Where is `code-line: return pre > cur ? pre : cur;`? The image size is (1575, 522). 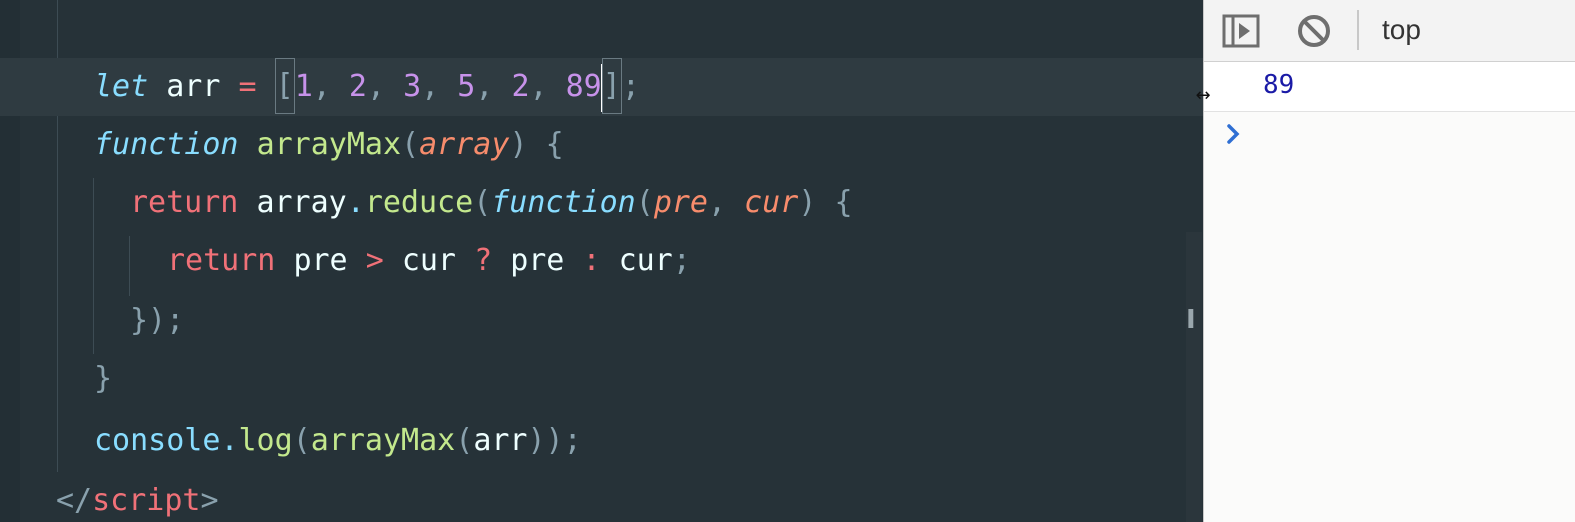 code-line: return pre > cur ? pre : cur; is located at coordinates (601, 261).